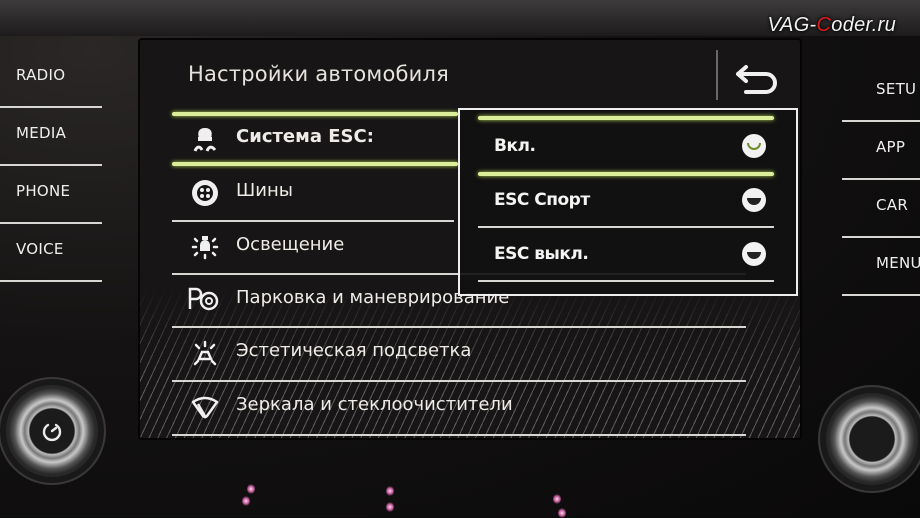  I want to click on selected-option-top-line, so click(626, 118).